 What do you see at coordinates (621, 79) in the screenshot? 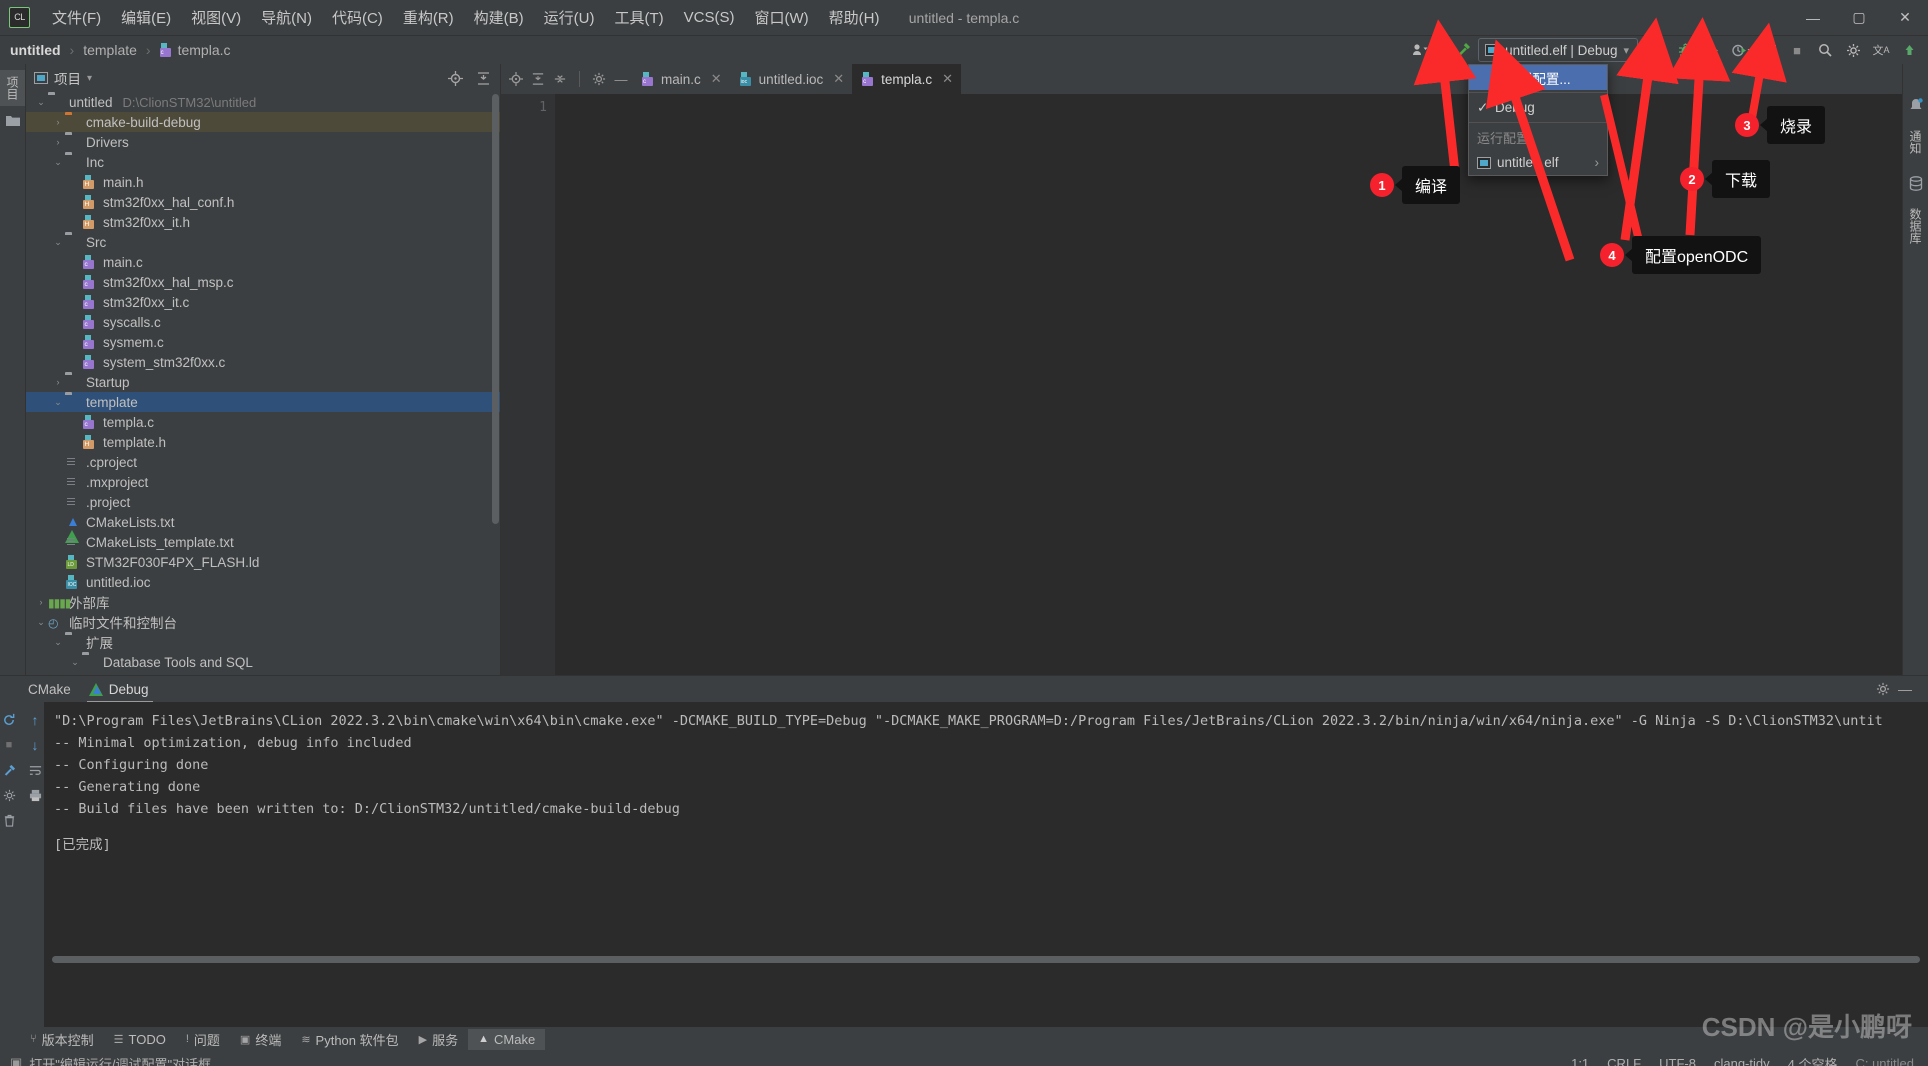
I see `hide-icon: —` at bounding box center [621, 79].